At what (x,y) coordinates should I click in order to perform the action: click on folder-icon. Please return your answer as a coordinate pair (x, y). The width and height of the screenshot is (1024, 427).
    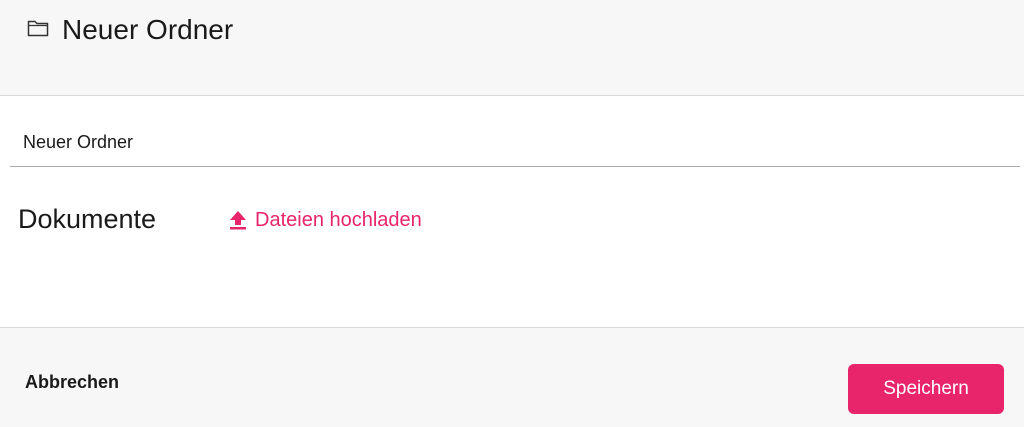
    Looking at the image, I should click on (38, 28).